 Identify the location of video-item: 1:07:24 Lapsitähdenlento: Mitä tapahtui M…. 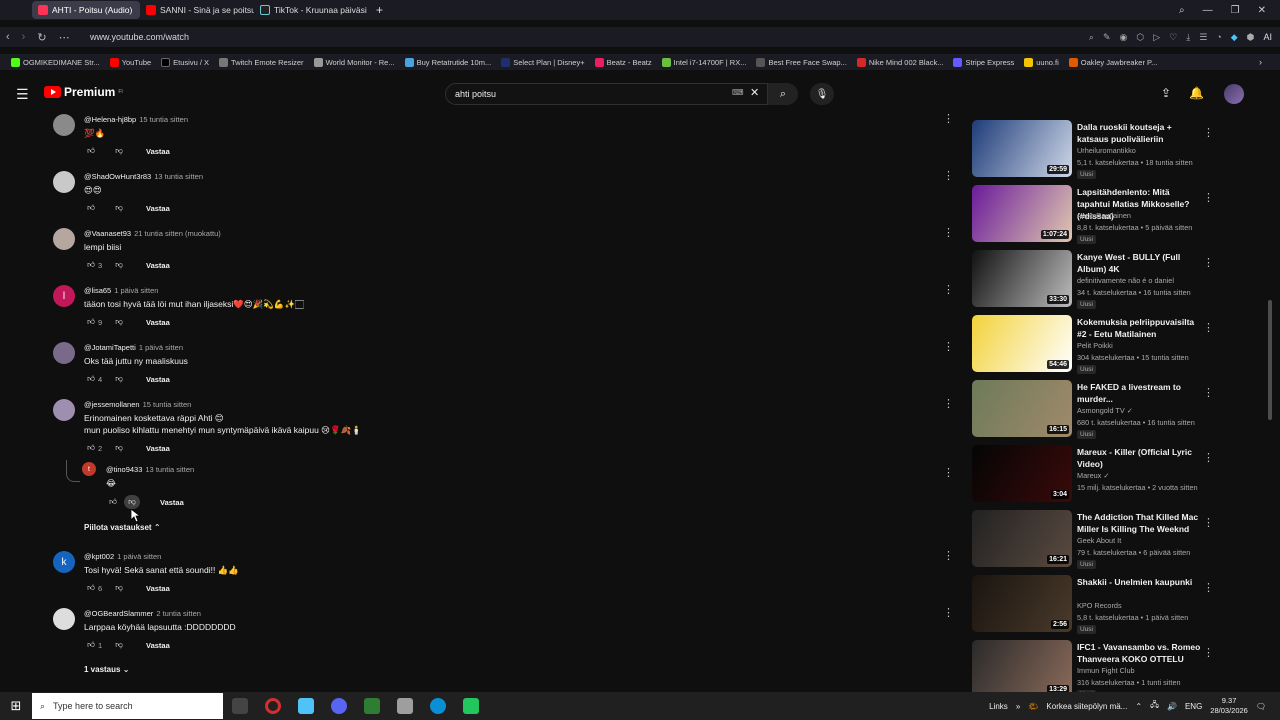
(1096, 214).